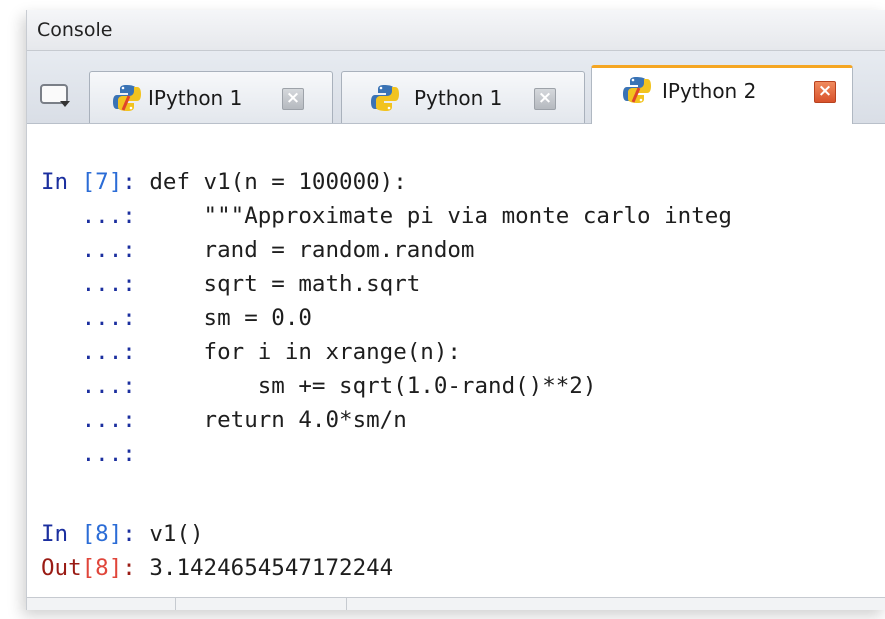 This screenshot has width=885, height=619. I want to click on code-text: rand = random.random, so click(312, 250).